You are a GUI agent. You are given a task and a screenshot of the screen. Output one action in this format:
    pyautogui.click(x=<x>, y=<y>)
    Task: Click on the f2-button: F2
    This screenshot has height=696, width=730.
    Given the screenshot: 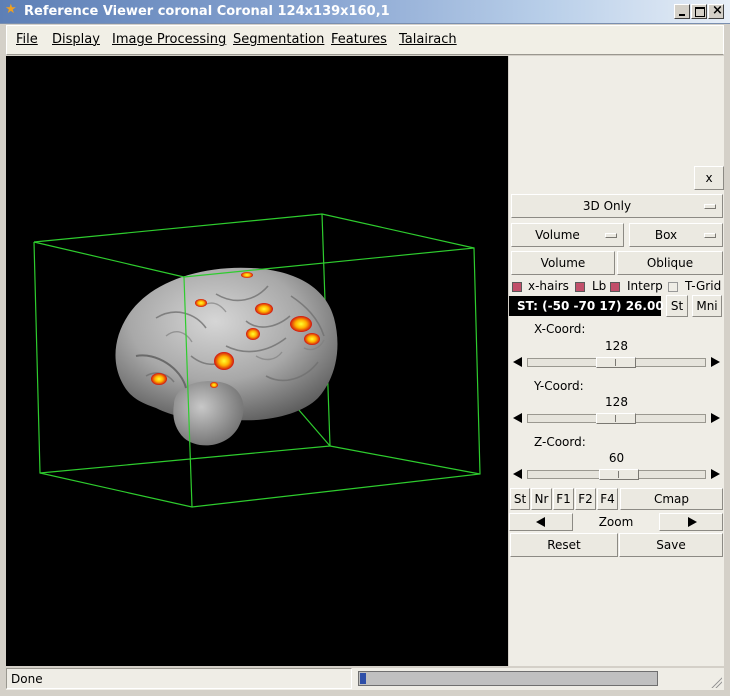 What is the action you would take?
    pyautogui.click(x=585, y=499)
    